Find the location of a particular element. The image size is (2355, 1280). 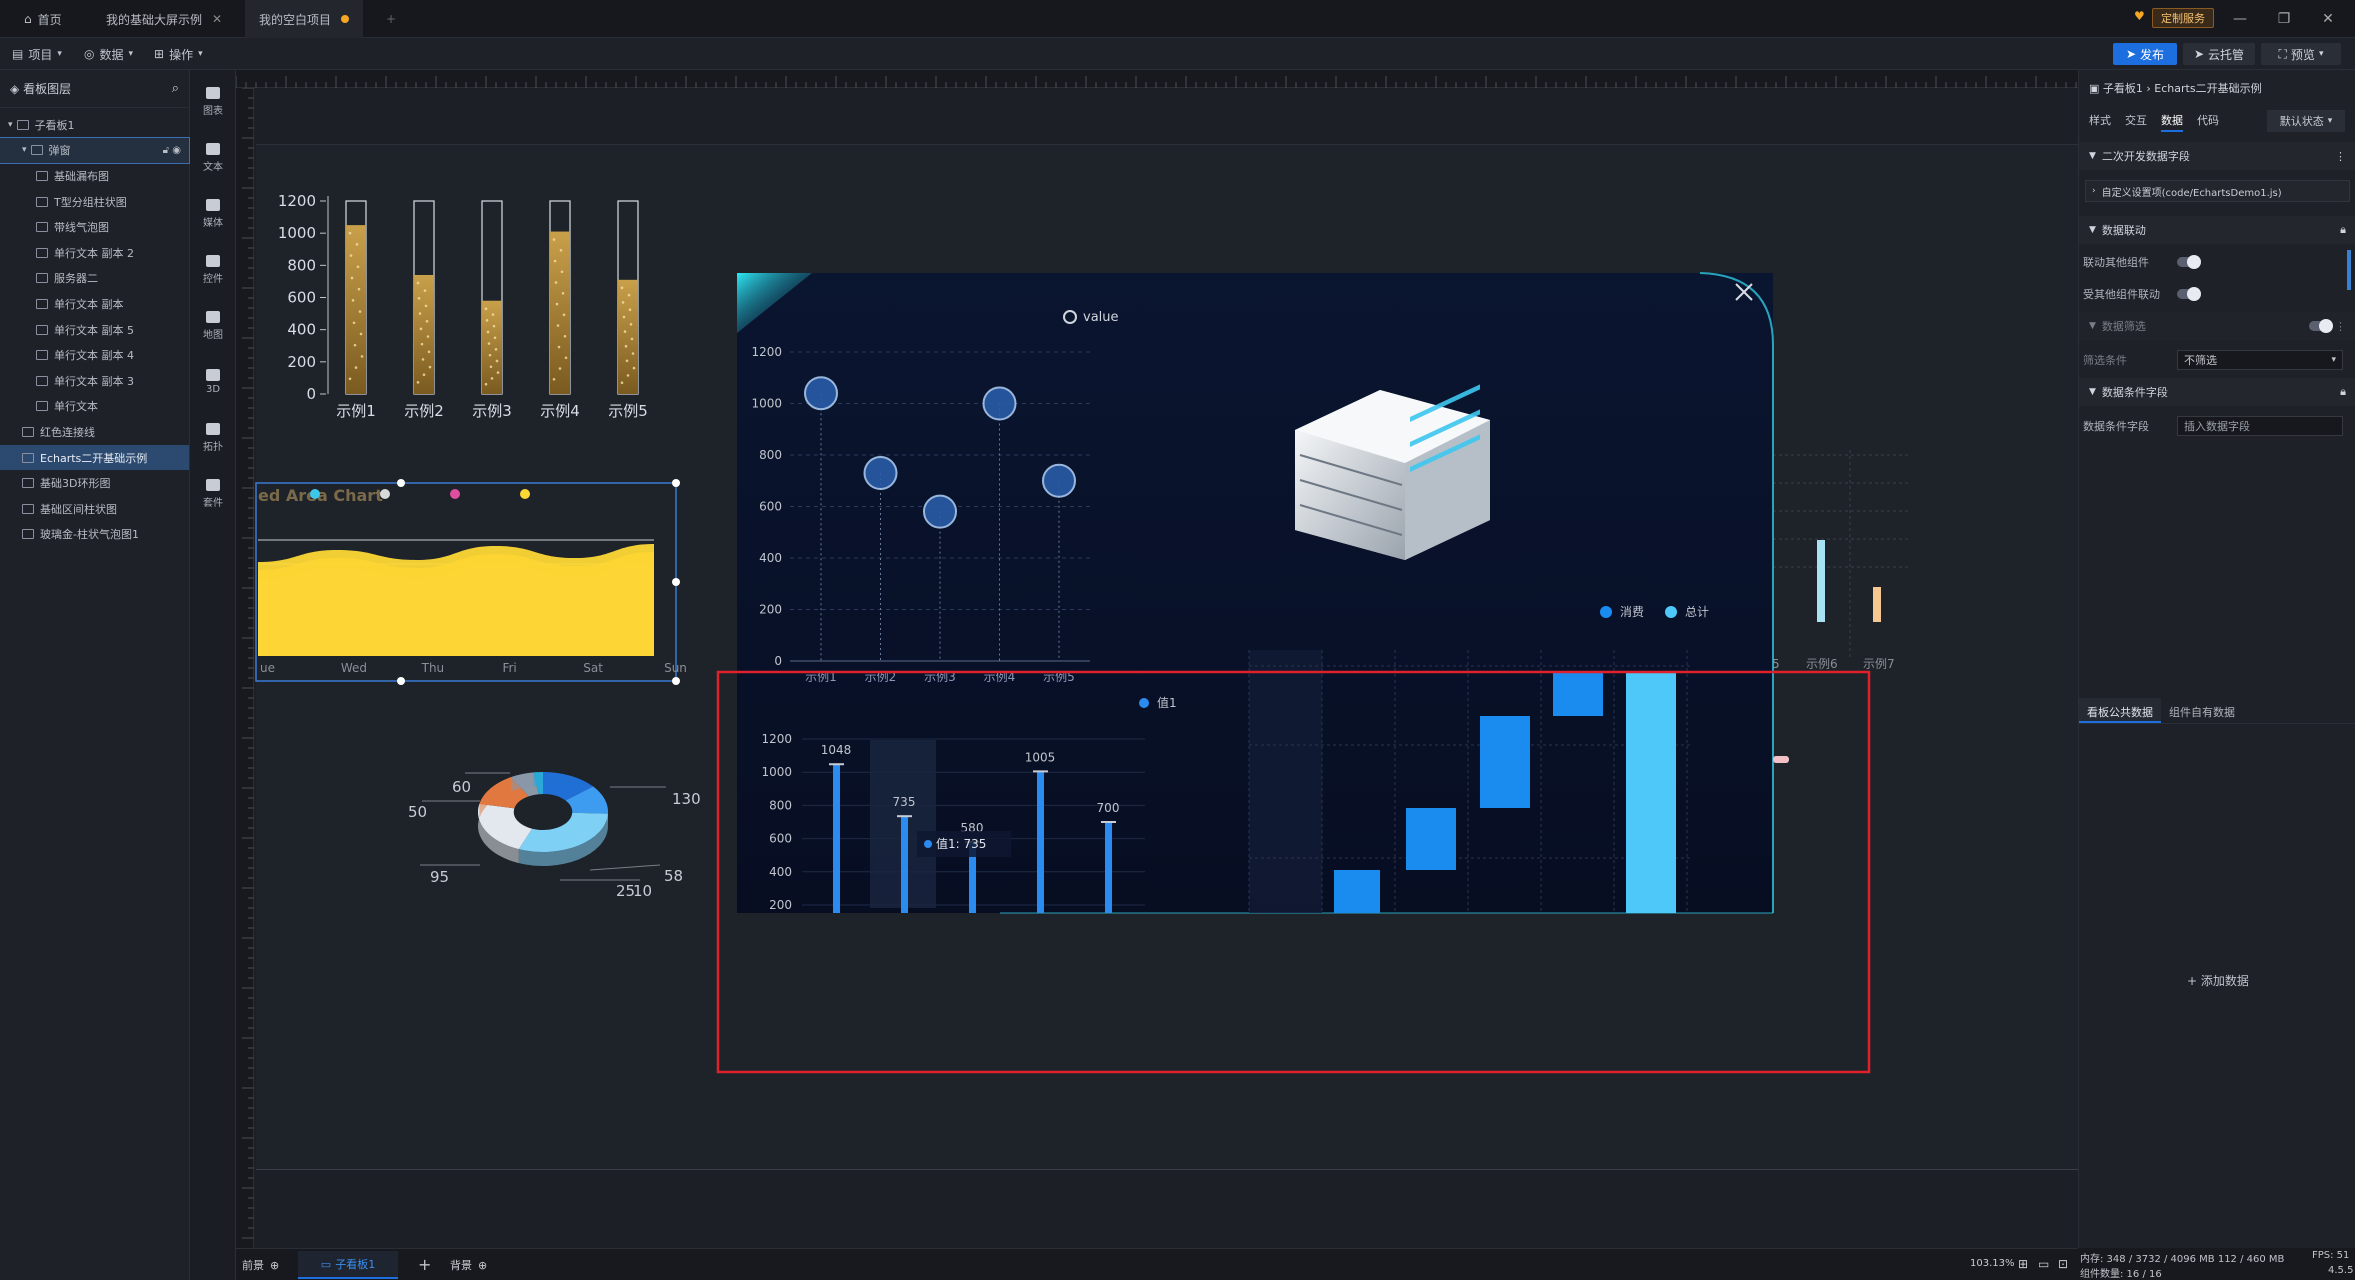

area-band is located at coordinates (456, 600).